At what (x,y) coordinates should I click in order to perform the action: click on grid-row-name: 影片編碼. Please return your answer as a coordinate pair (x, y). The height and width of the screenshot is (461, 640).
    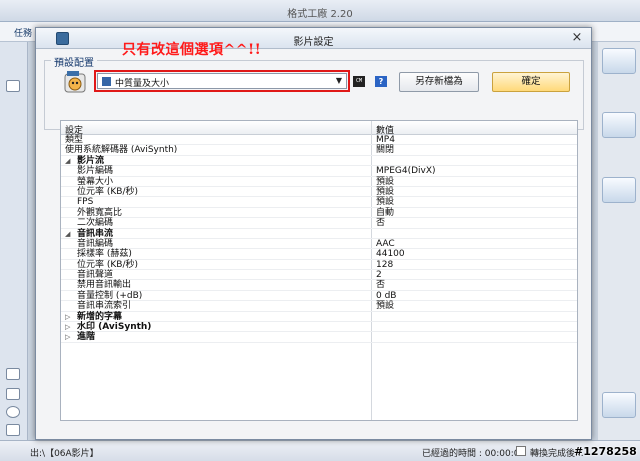
    Looking at the image, I should click on (95, 171).